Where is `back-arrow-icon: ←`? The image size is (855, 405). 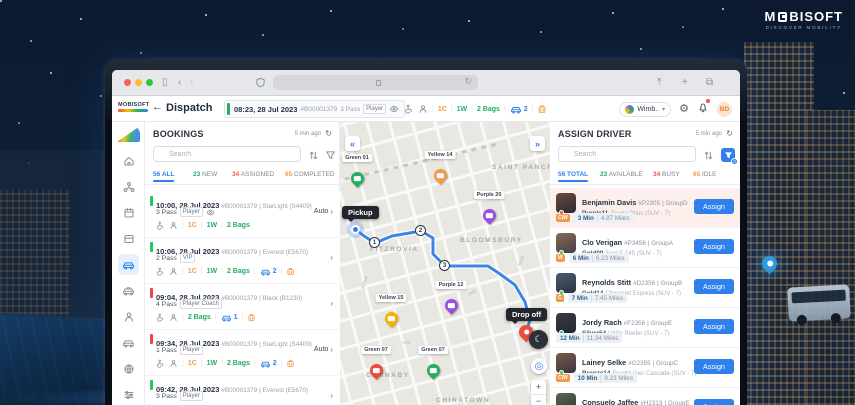 back-arrow-icon: ← is located at coordinates (157, 107).